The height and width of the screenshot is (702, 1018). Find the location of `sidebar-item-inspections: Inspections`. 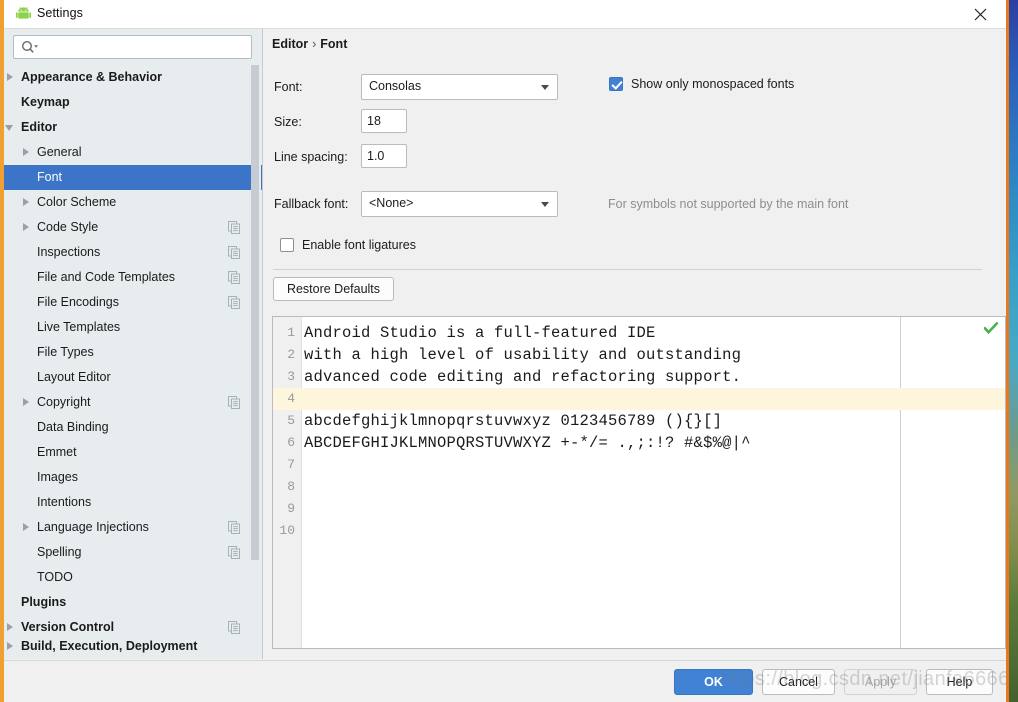

sidebar-item-inspections: Inspections is located at coordinates (133, 252).